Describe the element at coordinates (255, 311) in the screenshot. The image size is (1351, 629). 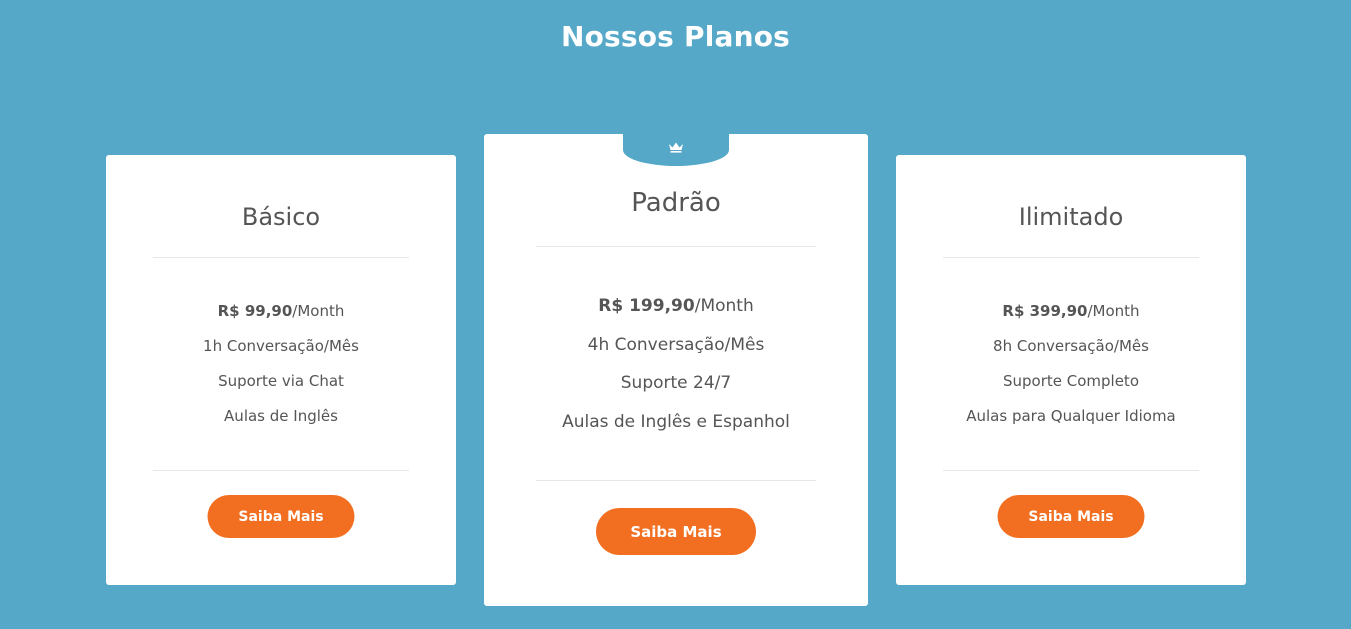
I see `price-amount: R$ 99,90` at that location.